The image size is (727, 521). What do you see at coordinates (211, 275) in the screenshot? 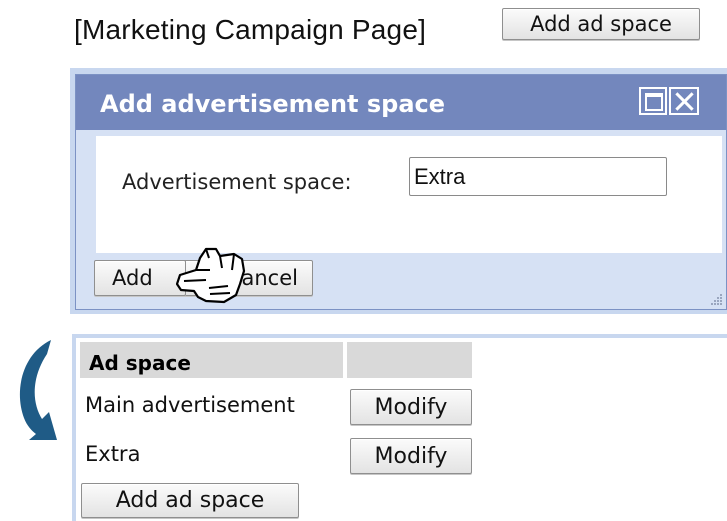
I see `hand-pointer-icon` at bounding box center [211, 275].